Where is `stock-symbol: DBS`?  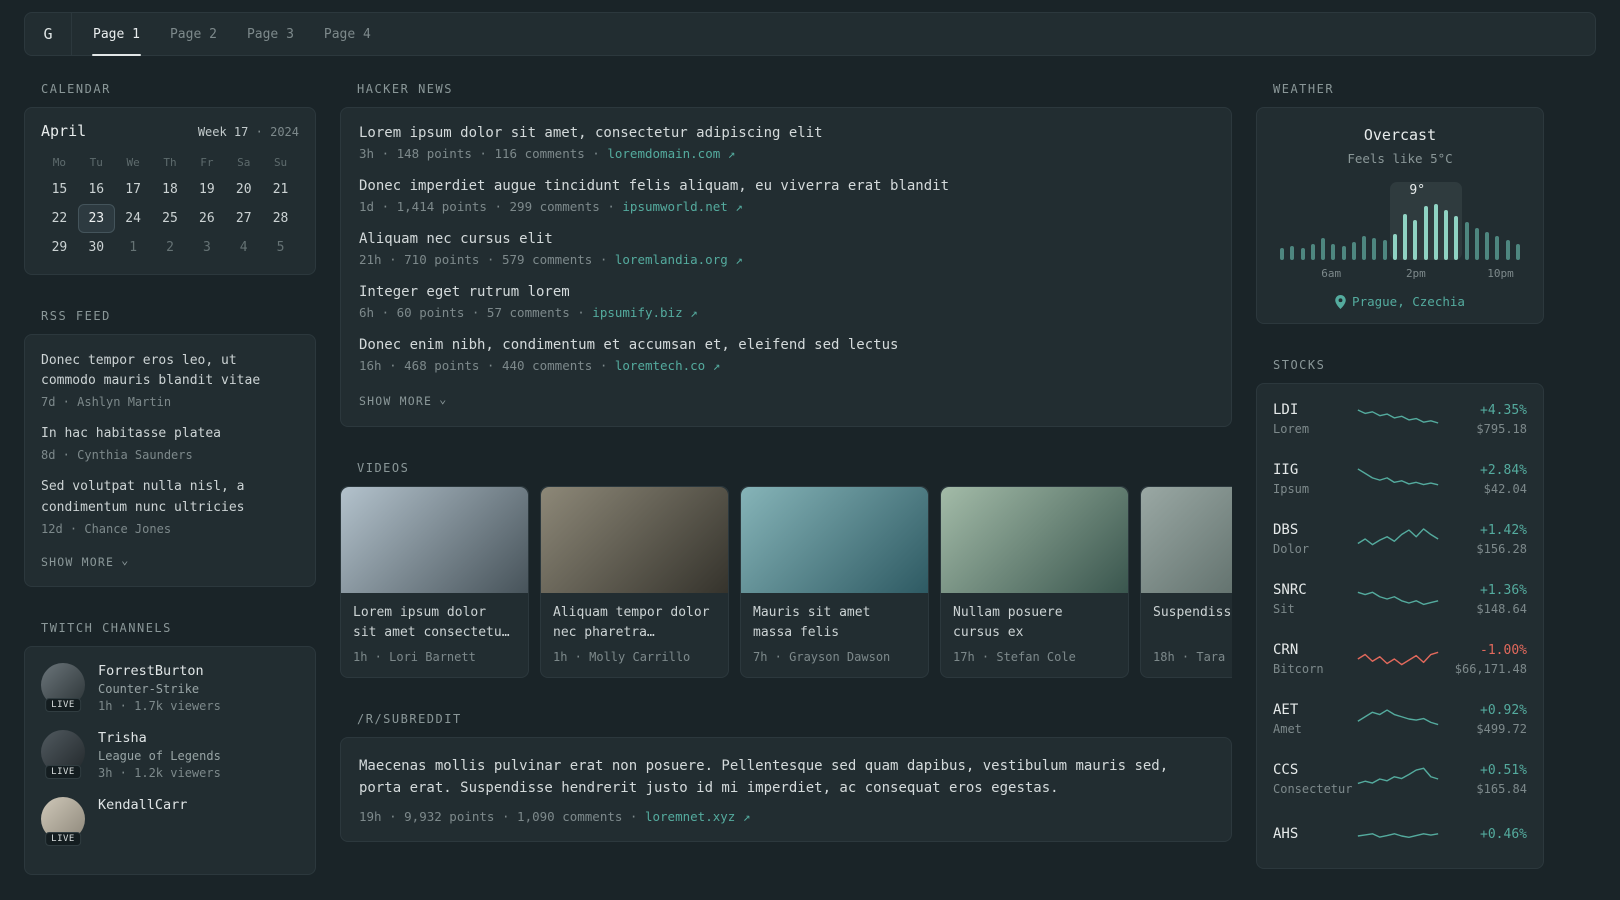
stock-symbol: DBS is located at coordinates (1286, 530).